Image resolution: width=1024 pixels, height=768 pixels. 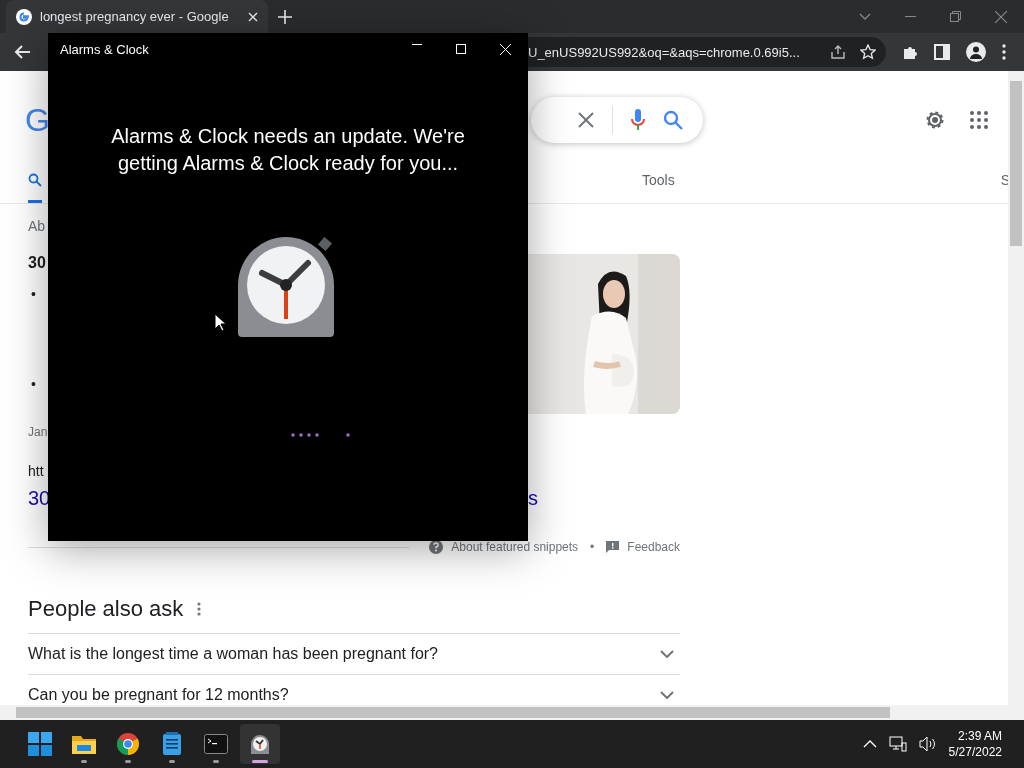 What do you see at coordinates (37, 120) in the screenshot?
I see `google-logo: G` at bounding box center [37, 120].